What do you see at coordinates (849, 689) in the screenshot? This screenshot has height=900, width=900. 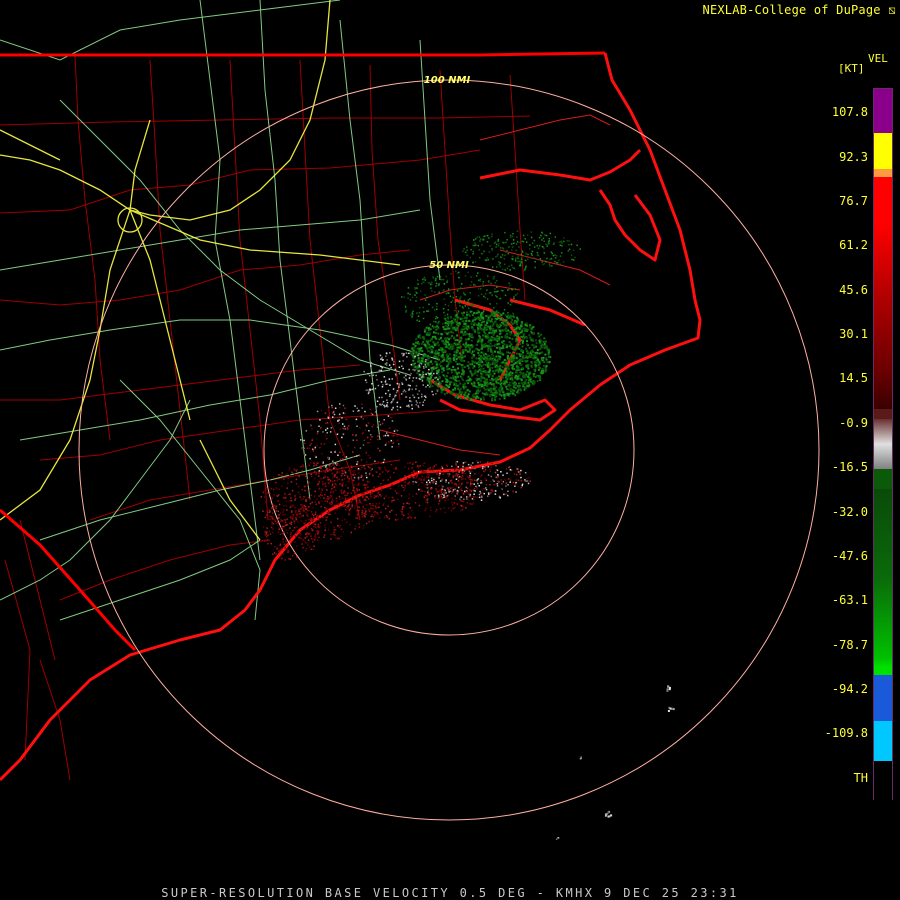 I see `color-bar-tick-label: -94.2` at bounding box center [849, 689].